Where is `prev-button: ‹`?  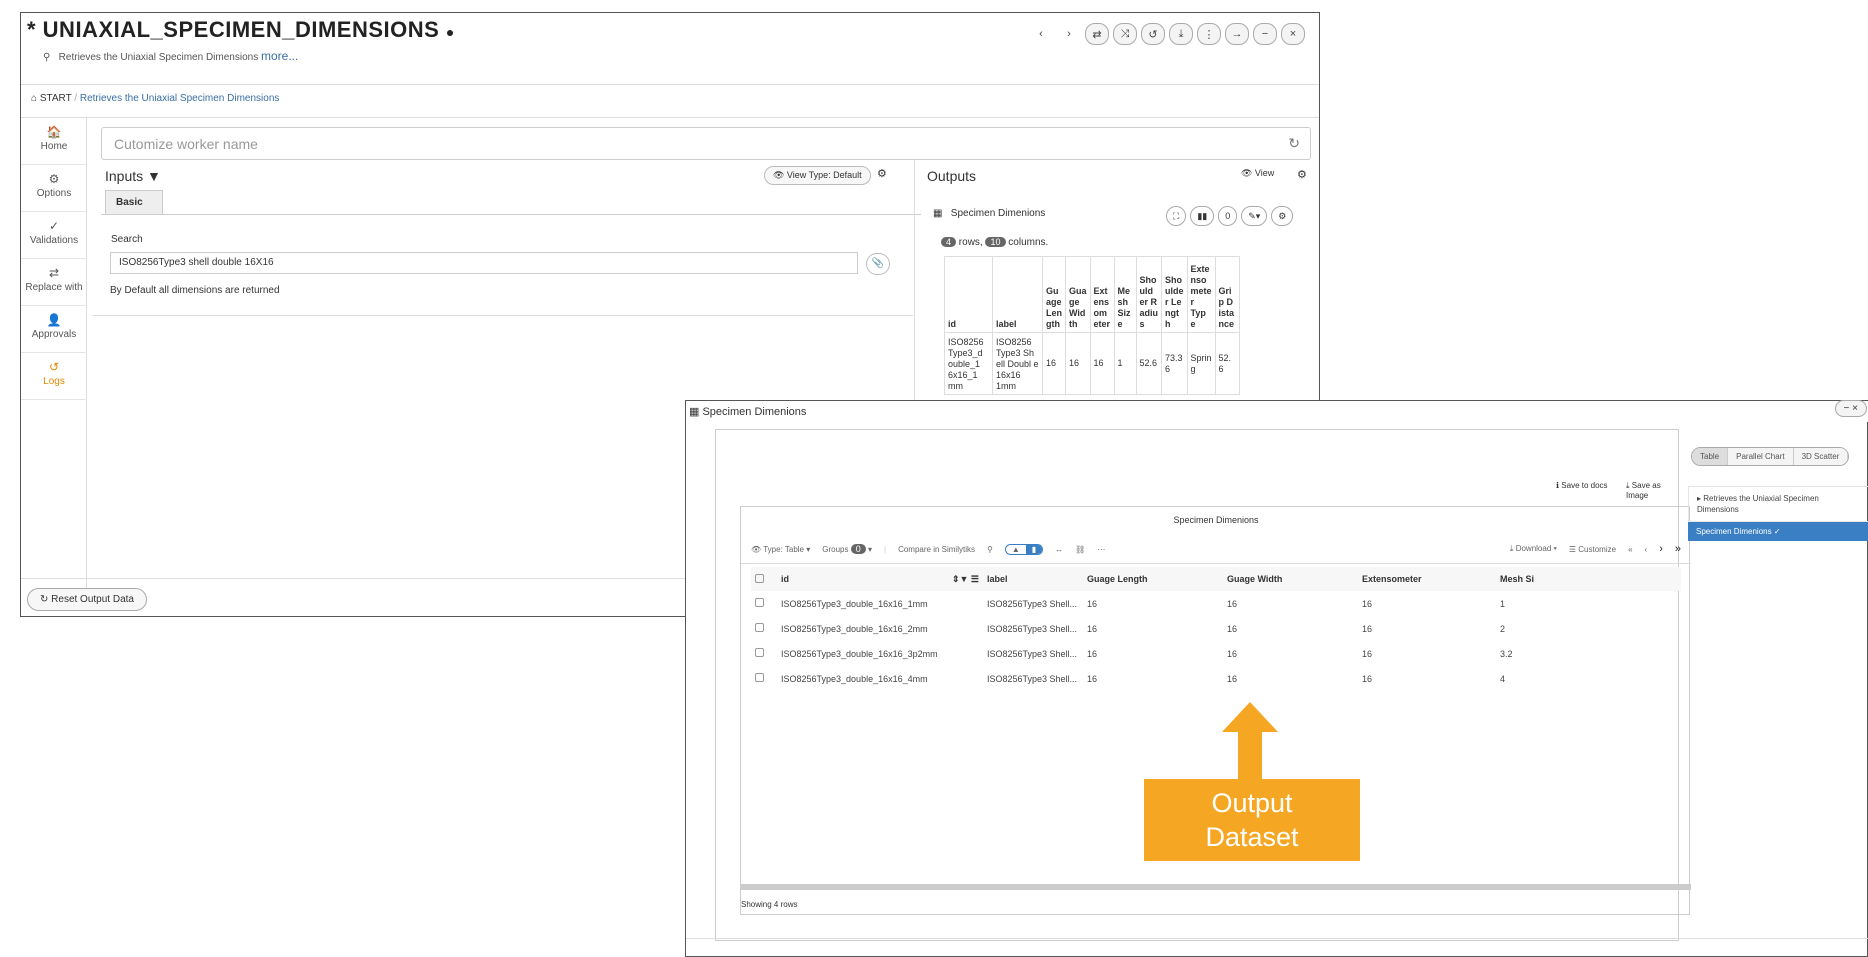 prev-button: ‹ is located at coordinates (1041, 34).